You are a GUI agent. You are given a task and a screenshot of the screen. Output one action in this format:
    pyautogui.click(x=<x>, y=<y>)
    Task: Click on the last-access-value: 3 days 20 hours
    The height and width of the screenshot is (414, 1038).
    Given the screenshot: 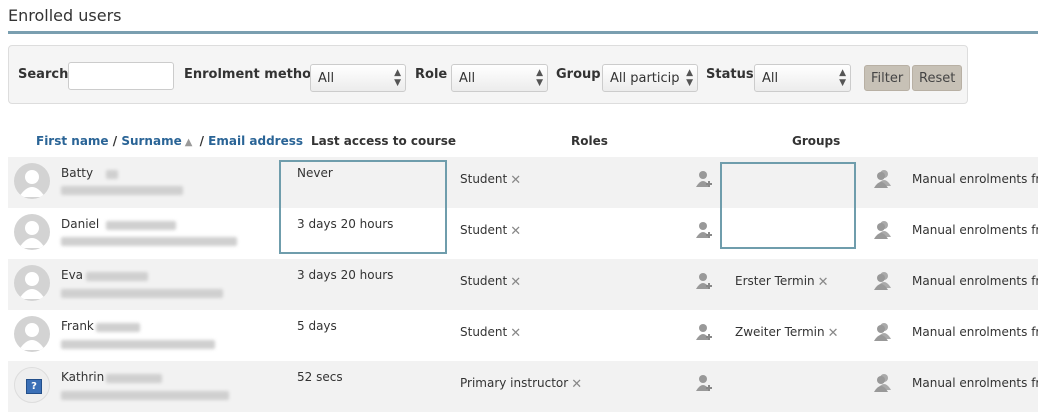 What is the action you would take?
    pyautogui.click(x=345, y=275)
    